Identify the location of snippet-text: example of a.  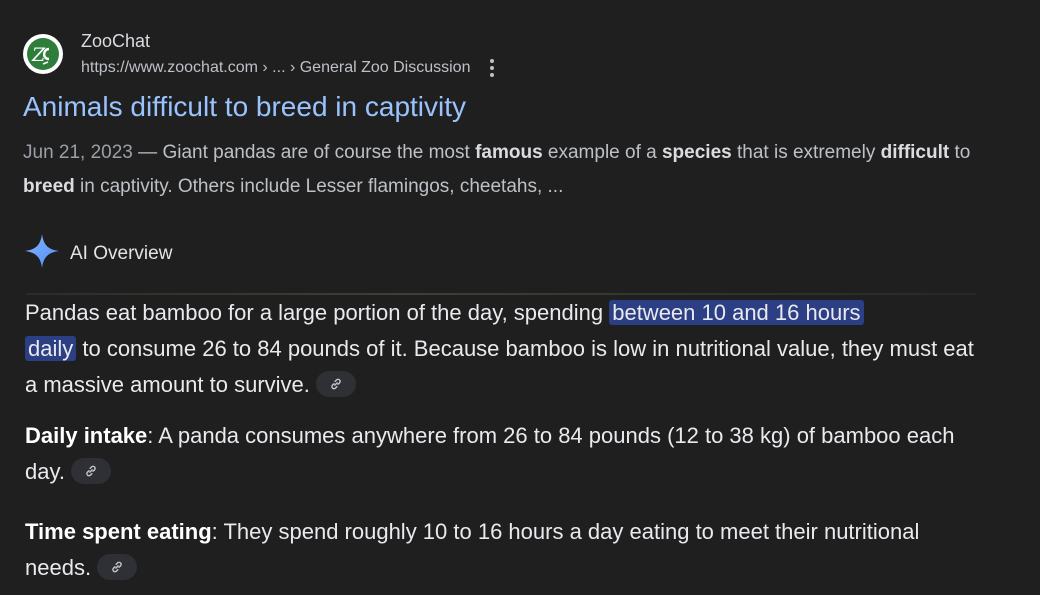
(602, 152).